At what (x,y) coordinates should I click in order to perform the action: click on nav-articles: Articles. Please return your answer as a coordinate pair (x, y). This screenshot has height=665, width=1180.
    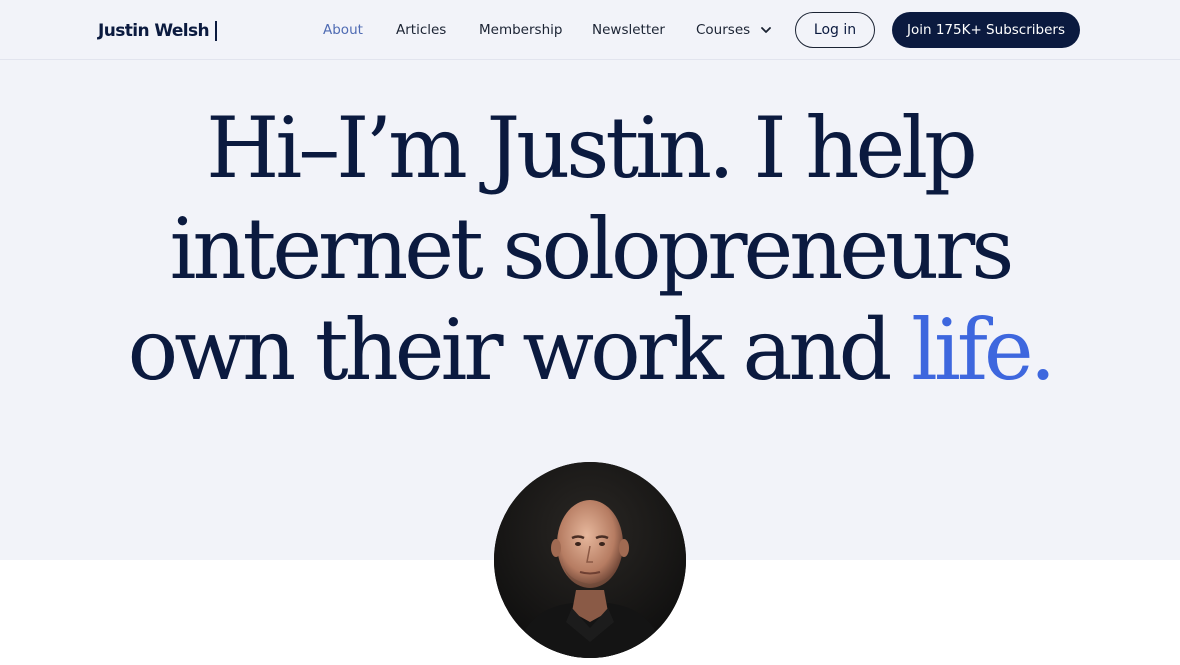
    Looking at the image, I should click on (421, 30).